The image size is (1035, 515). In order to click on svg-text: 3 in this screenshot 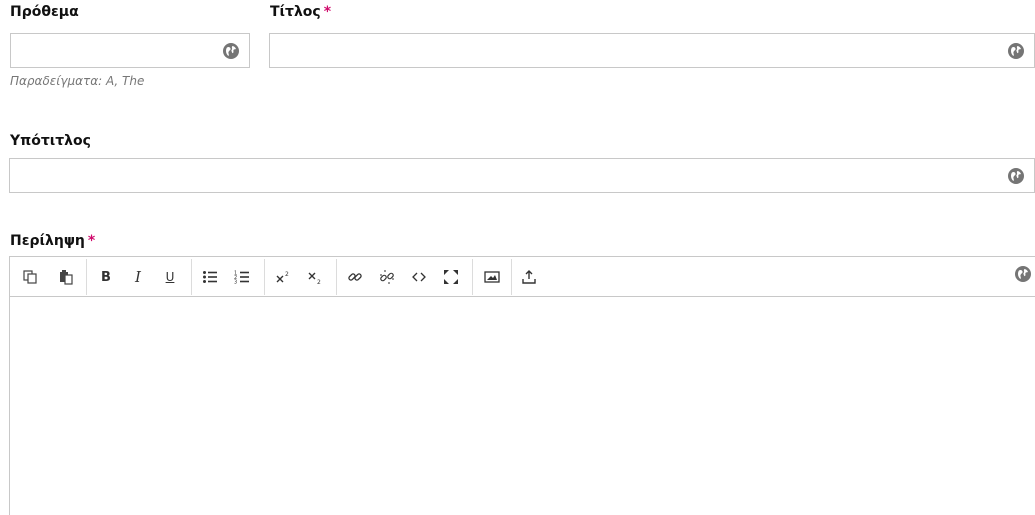, I will do `click(235, 283)`.